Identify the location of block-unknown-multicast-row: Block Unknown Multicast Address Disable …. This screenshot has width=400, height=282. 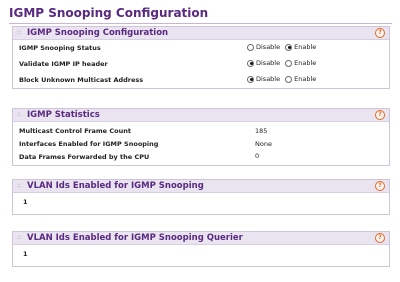
(201, 80).